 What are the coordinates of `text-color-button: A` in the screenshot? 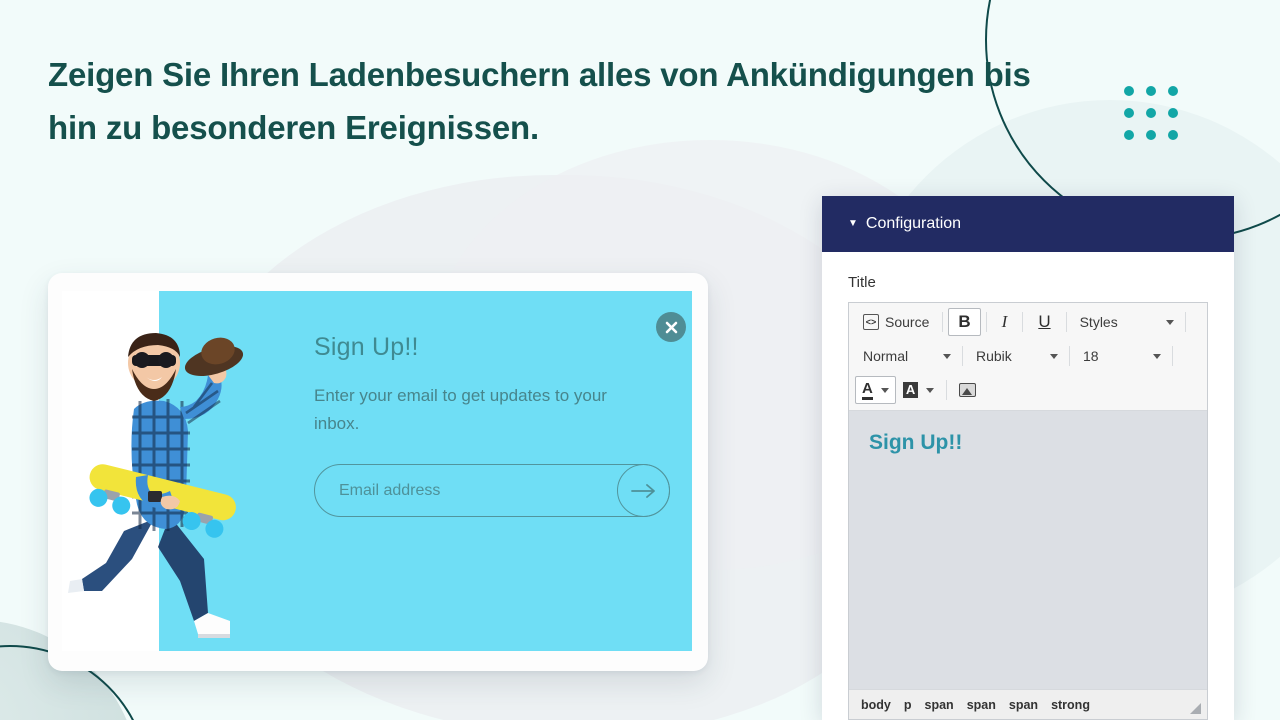 It's located at (875, 390).